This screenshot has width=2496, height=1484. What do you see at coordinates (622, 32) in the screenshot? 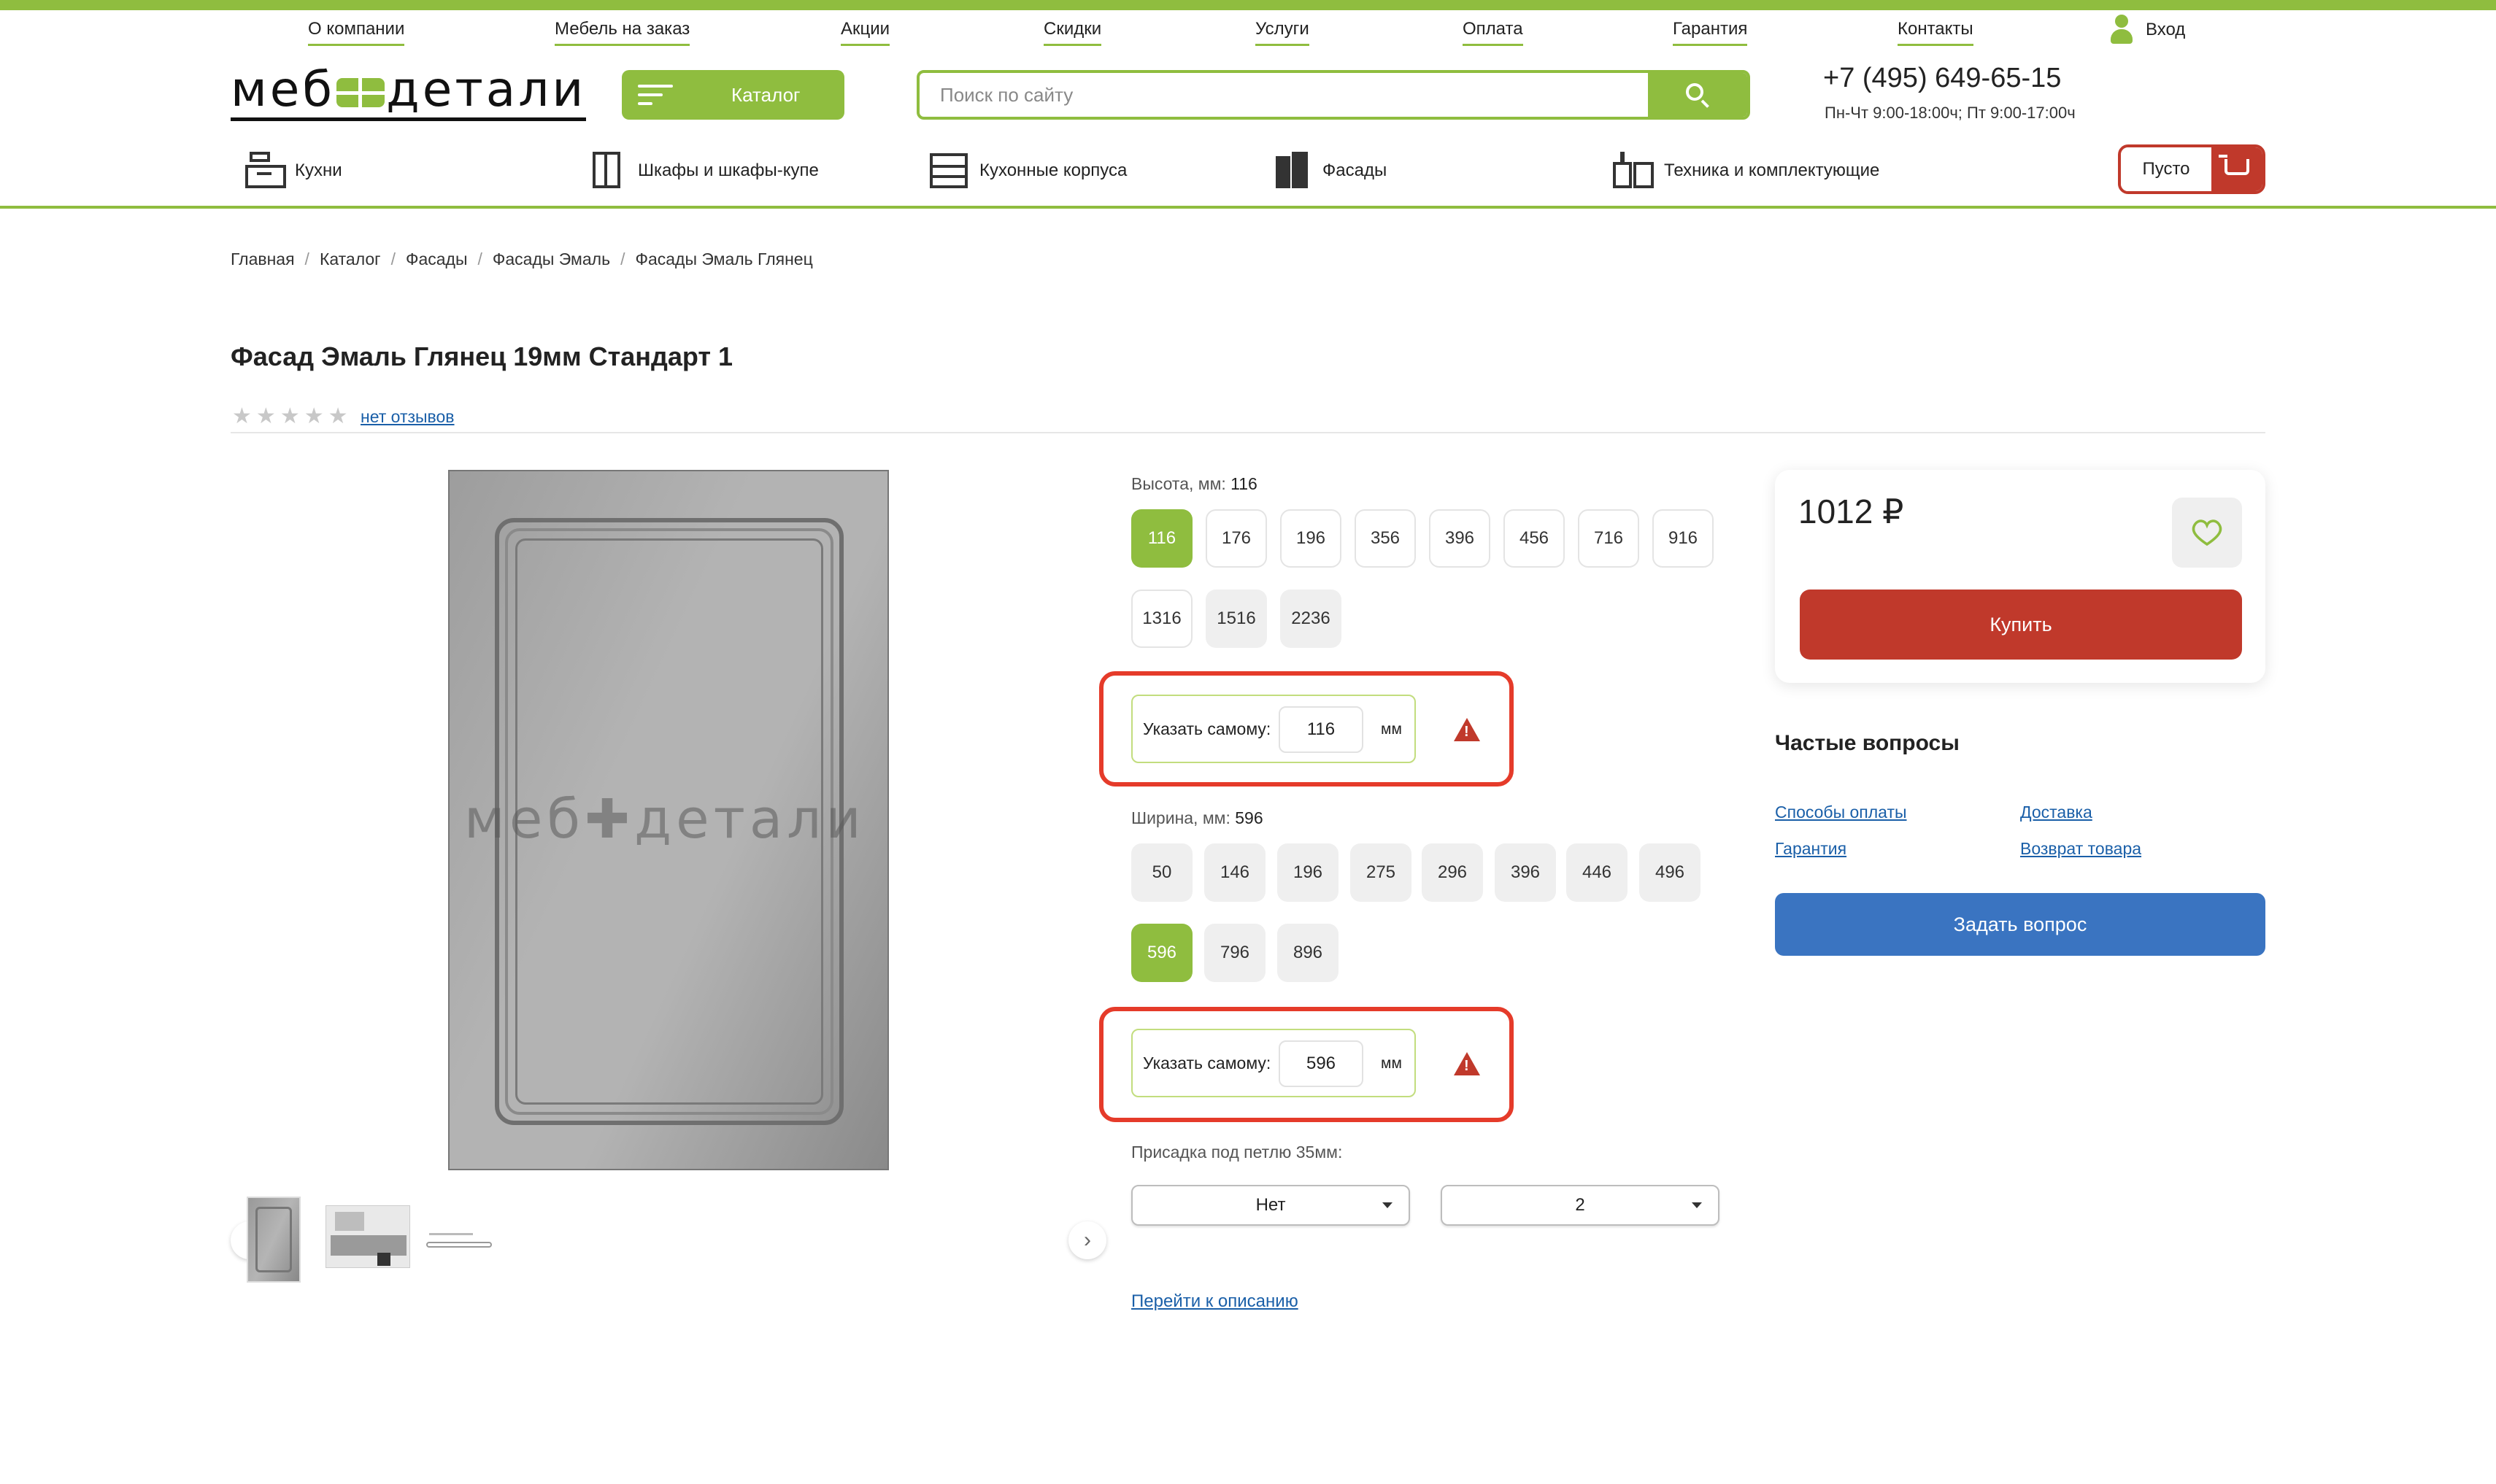
I see `nav-custom-furniture: Мебель на заказ` at bounding box center [622, 32].